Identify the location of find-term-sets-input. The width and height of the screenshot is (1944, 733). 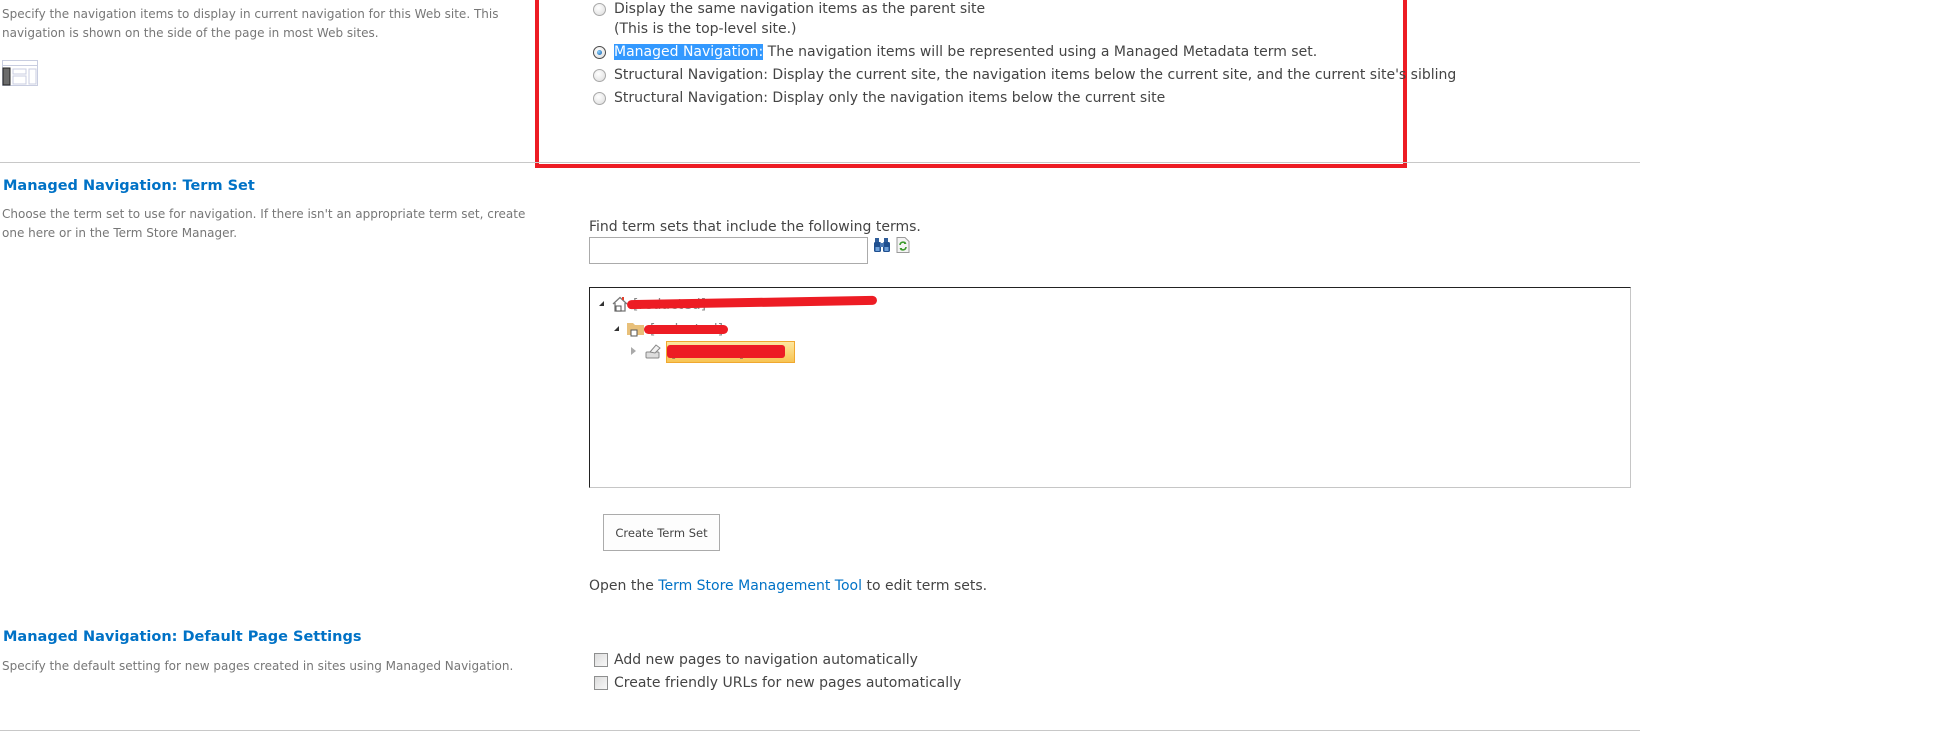
(728, 250).